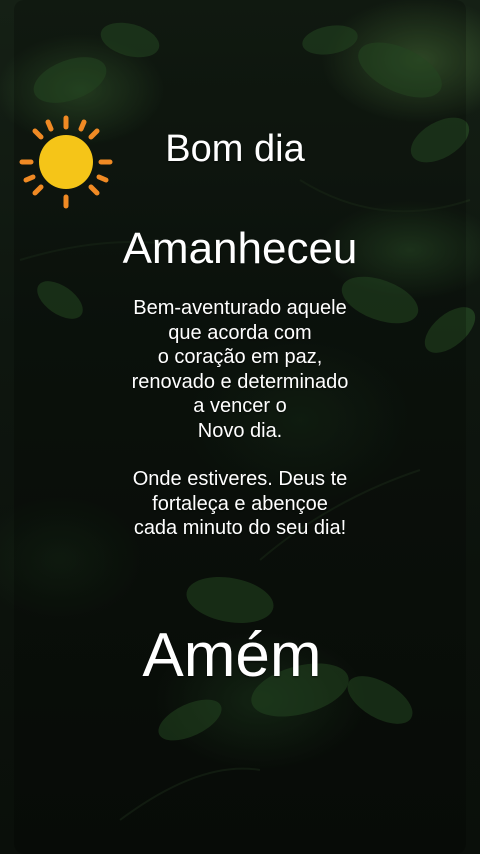 Image resolution: width=480 pixels, height=854 pixels. Describe the element at coordinates (240, 406) in the screenshot. I see `message-line: a vencer o` at that location.